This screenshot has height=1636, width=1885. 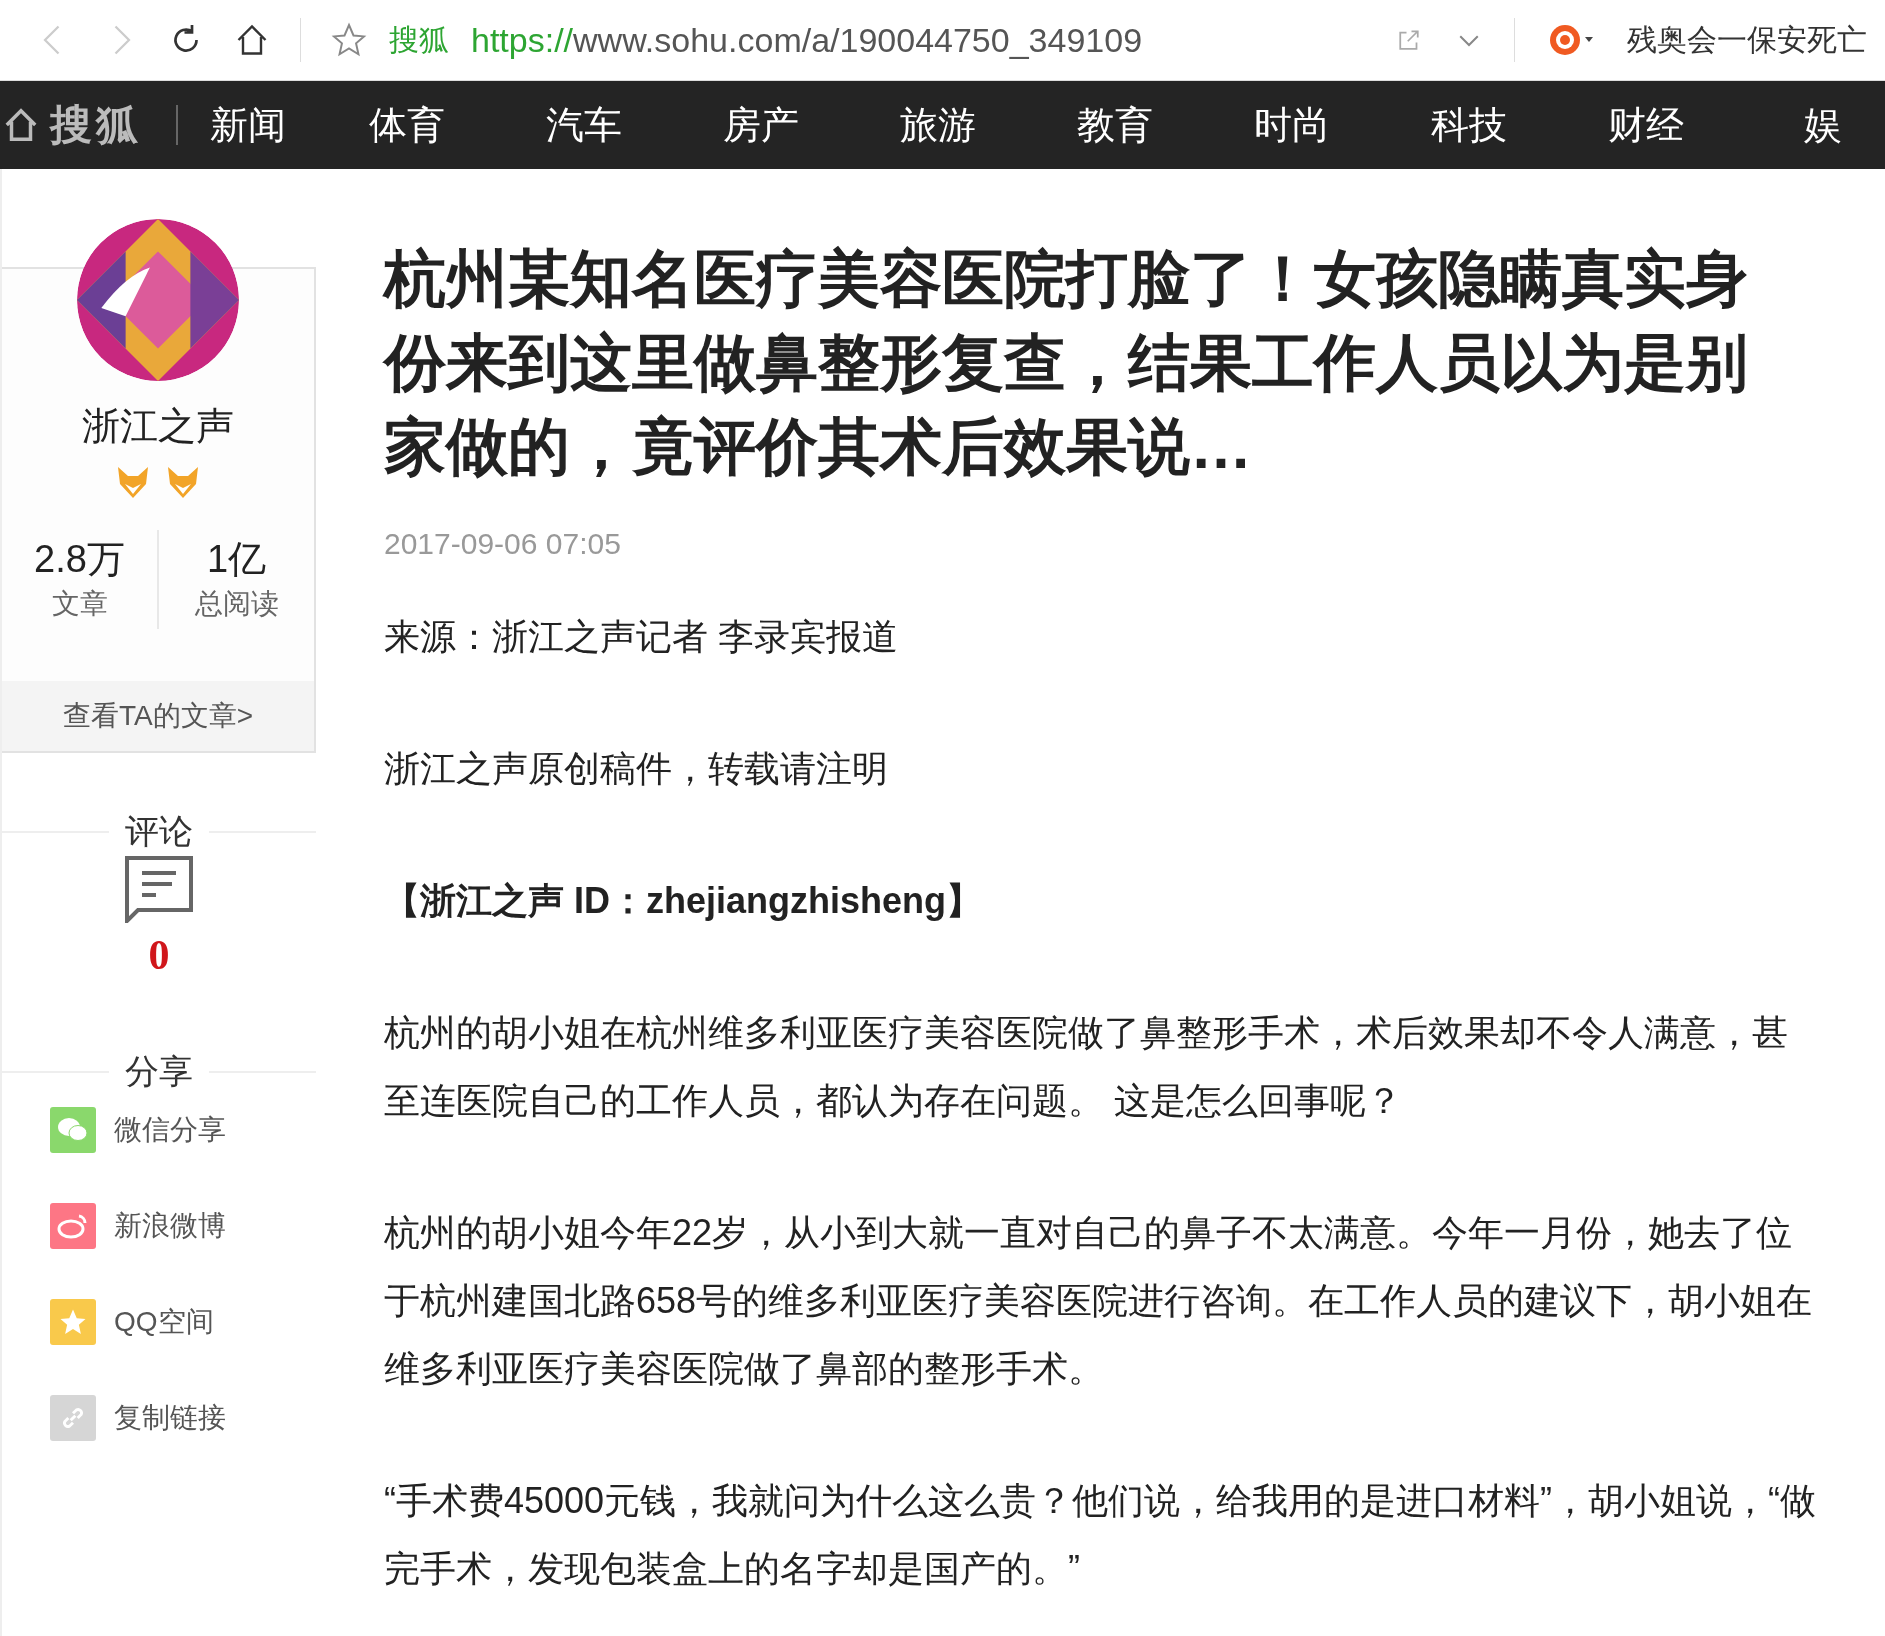 What do you see at coordinates (684, 901) in the screenshot?
I see `highlight-paragraph: 【浙江之声 ID：zhejiangzhisheng】` at bounding box center [684, 901].